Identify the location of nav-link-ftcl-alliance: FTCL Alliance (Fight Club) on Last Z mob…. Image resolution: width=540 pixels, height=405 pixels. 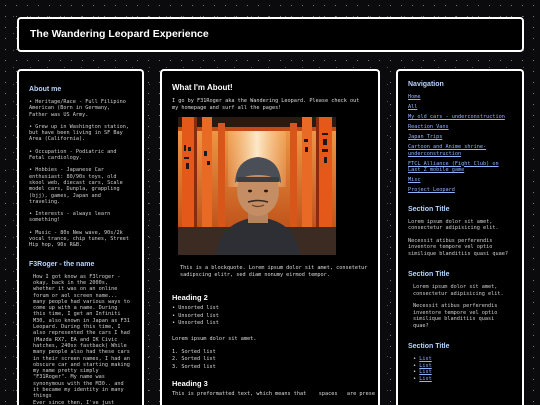
(453, 167).